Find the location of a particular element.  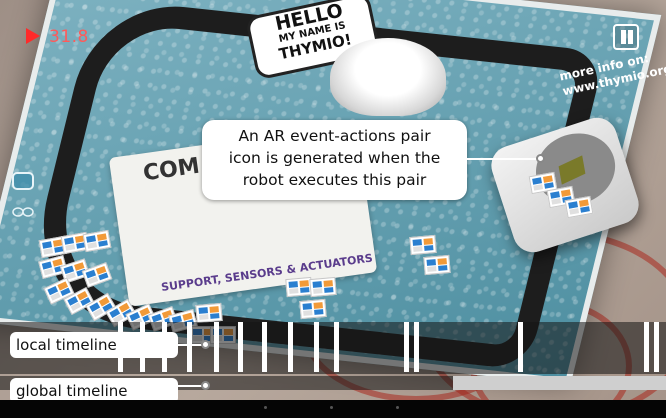

callout-line-2: icon is generated when the is located at coordinates (334, 158).